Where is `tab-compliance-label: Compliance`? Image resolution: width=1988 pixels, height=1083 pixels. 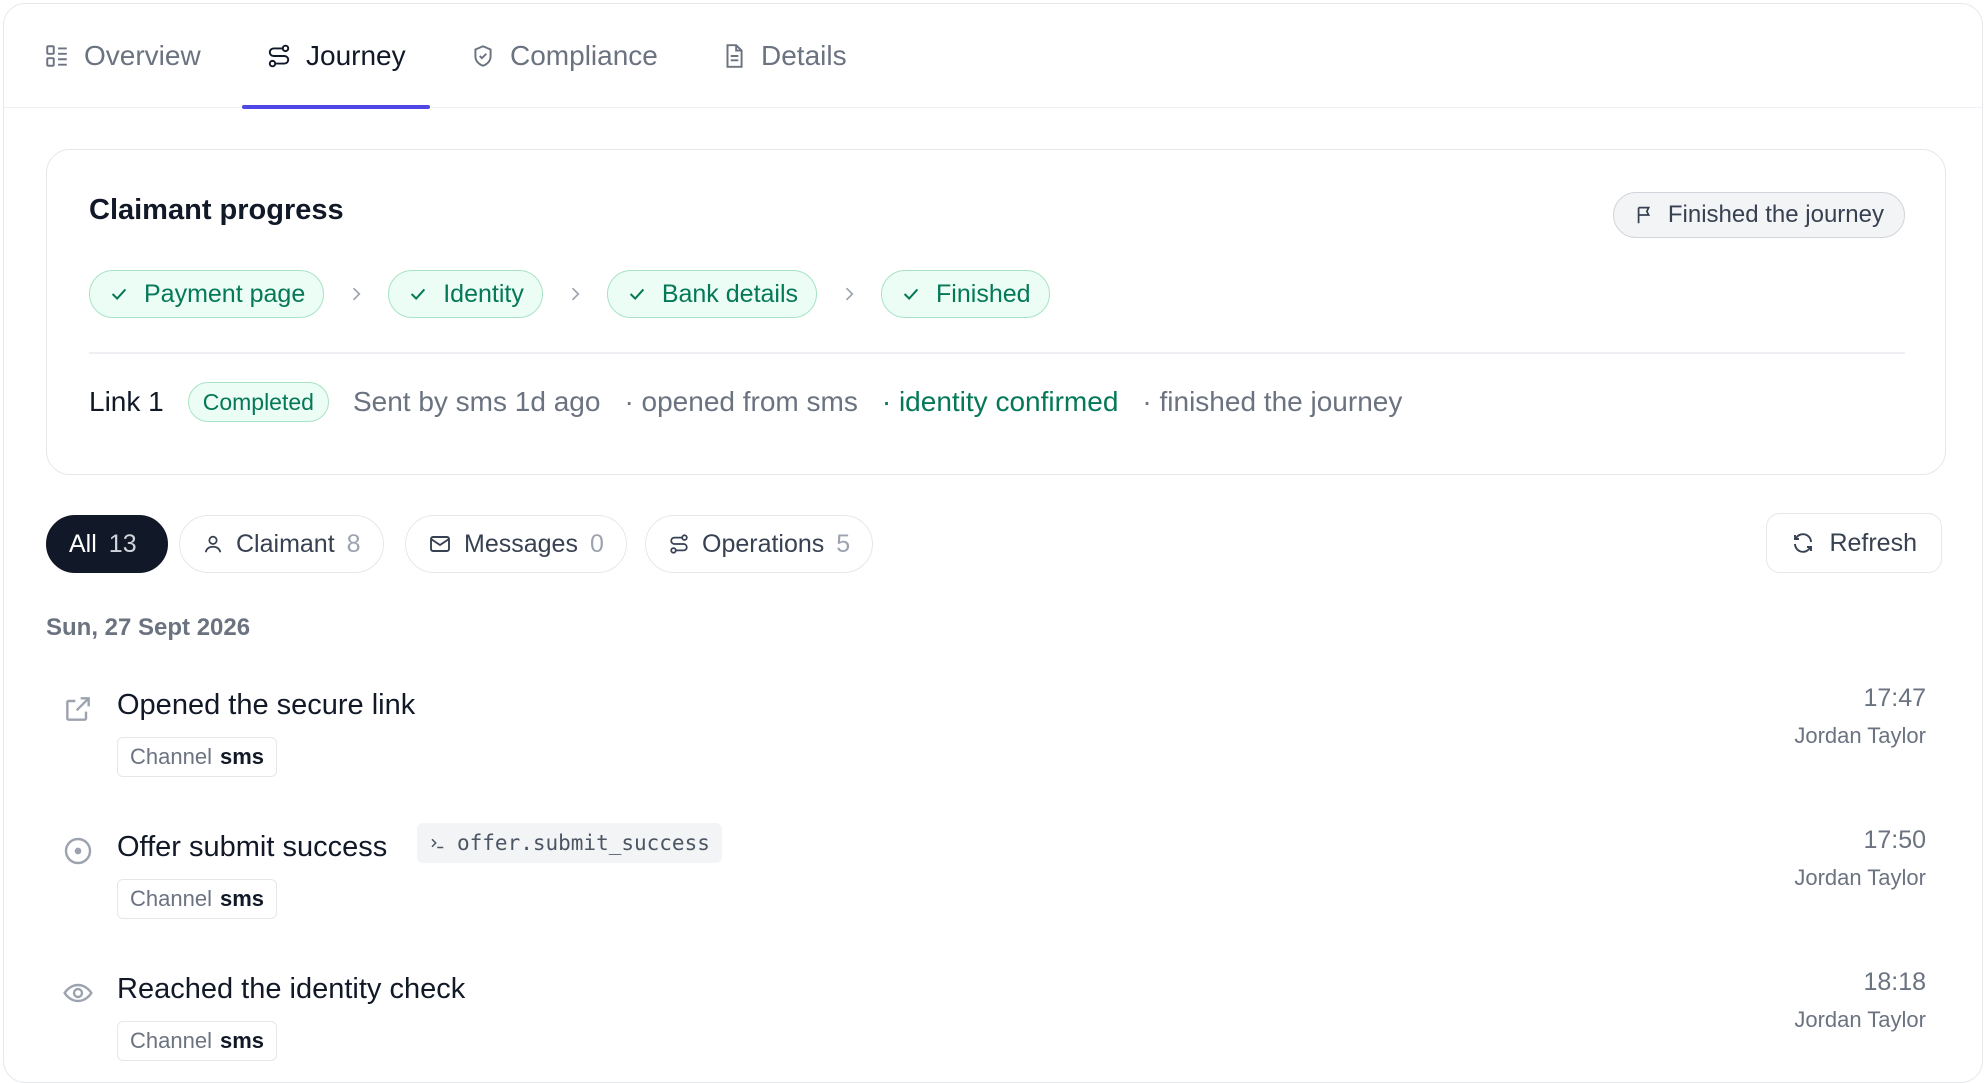
tab-compliance-label: Compliance is located at coordinates (584, 55).